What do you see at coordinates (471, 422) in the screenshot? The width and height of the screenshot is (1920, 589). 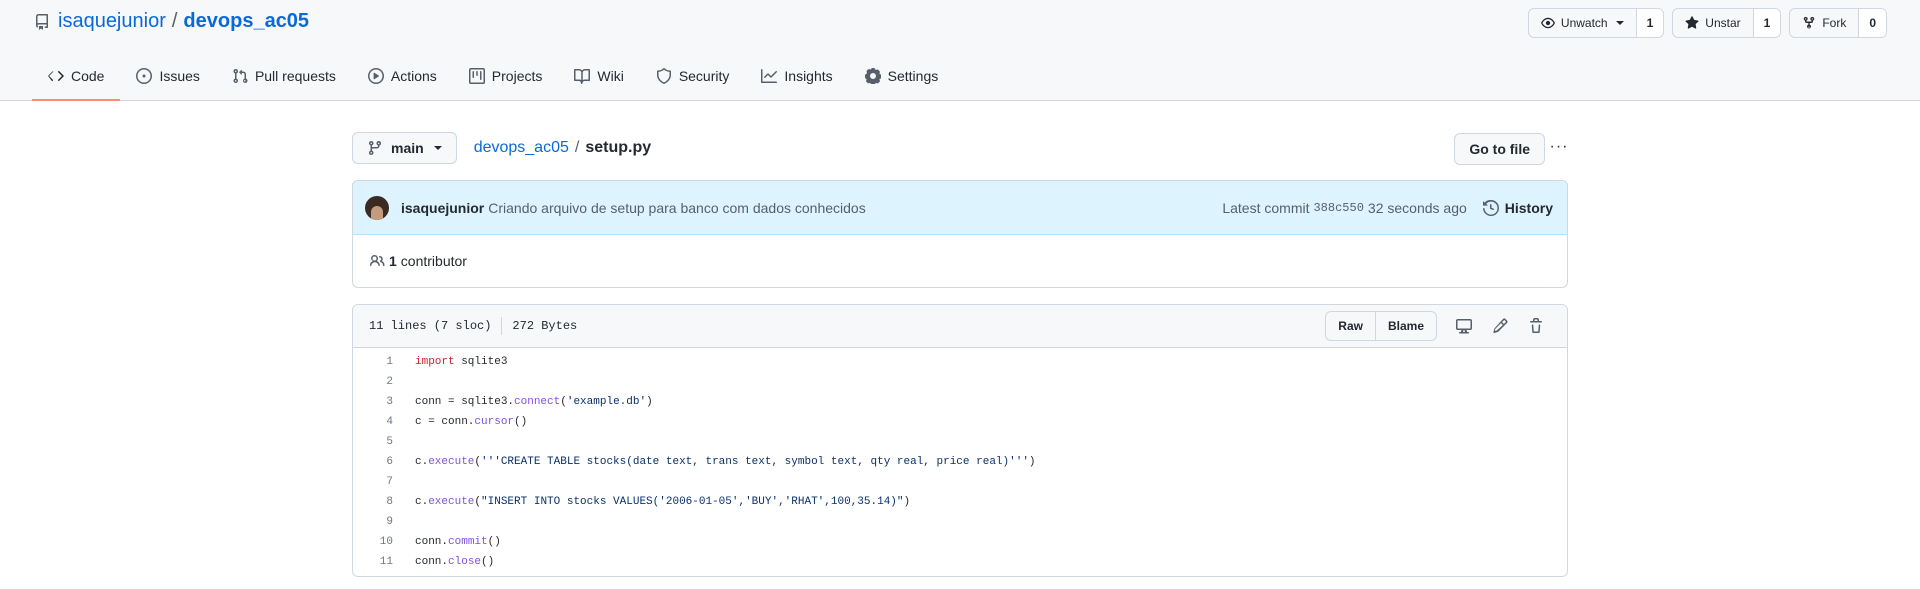 I see `line-content: c = conn.cursor()` at bounding box center [471, 422].